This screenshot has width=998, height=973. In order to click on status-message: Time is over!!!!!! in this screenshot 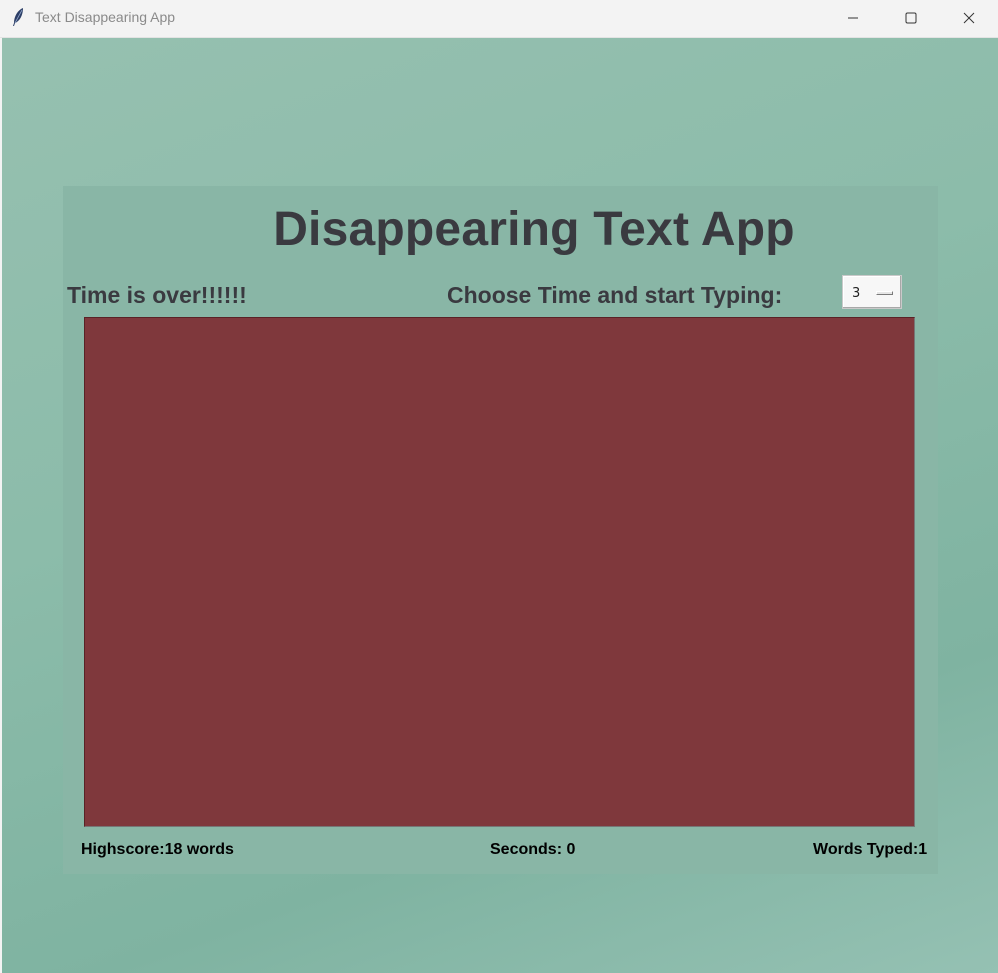, I will do `click(157, 295)`.